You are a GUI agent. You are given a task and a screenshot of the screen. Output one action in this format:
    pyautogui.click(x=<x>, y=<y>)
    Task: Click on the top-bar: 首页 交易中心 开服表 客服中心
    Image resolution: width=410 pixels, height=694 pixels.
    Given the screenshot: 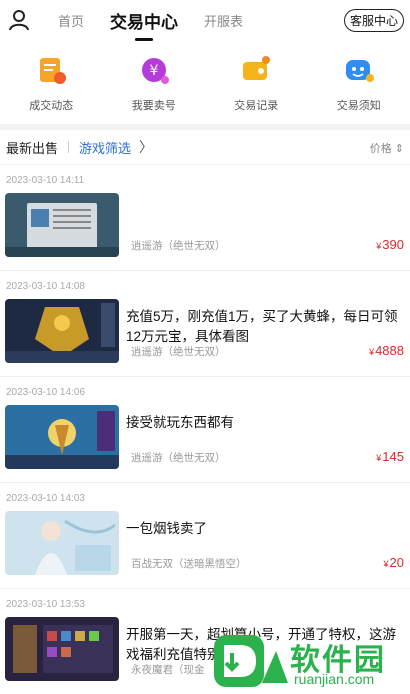 What is the action you would take?
    pyautogui.click(x=205, y=20)
    